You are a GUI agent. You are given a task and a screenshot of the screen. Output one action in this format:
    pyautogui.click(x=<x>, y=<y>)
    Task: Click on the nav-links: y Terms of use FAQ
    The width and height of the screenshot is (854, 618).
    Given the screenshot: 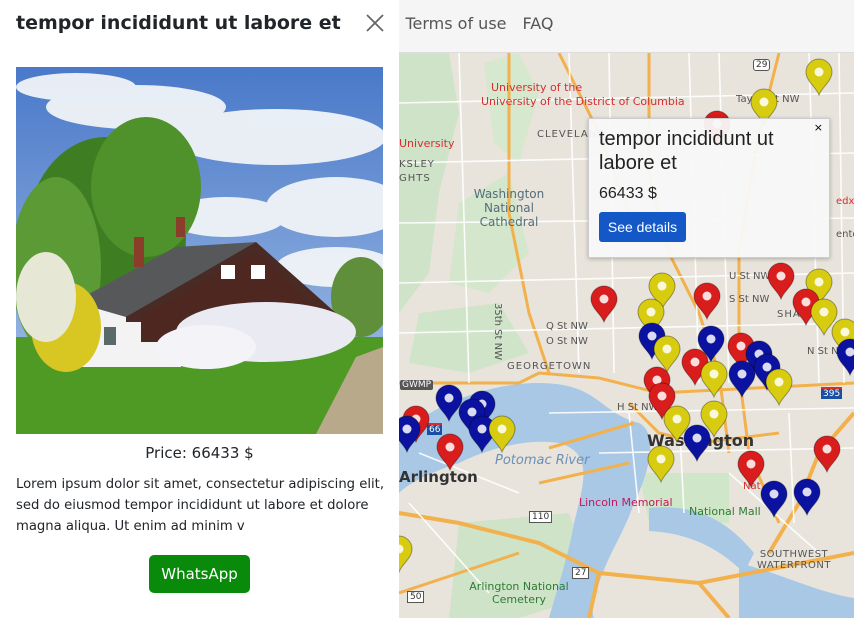 What is the action you would take?
    pyautogui.click(x=467, y=23)
    